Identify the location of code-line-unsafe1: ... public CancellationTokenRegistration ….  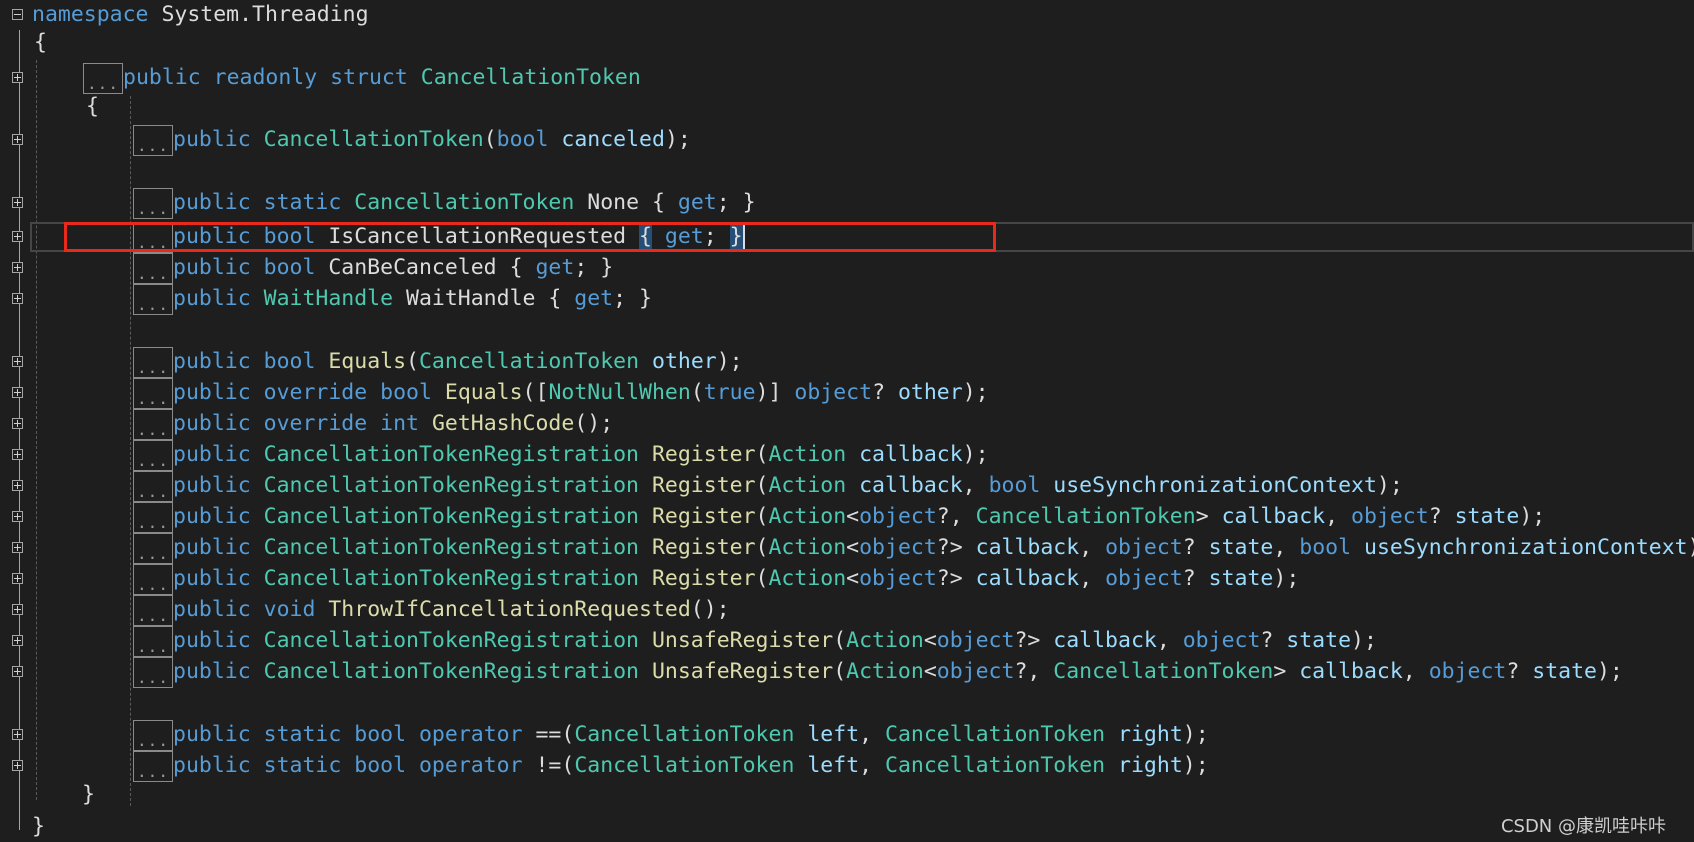
(755, 641).